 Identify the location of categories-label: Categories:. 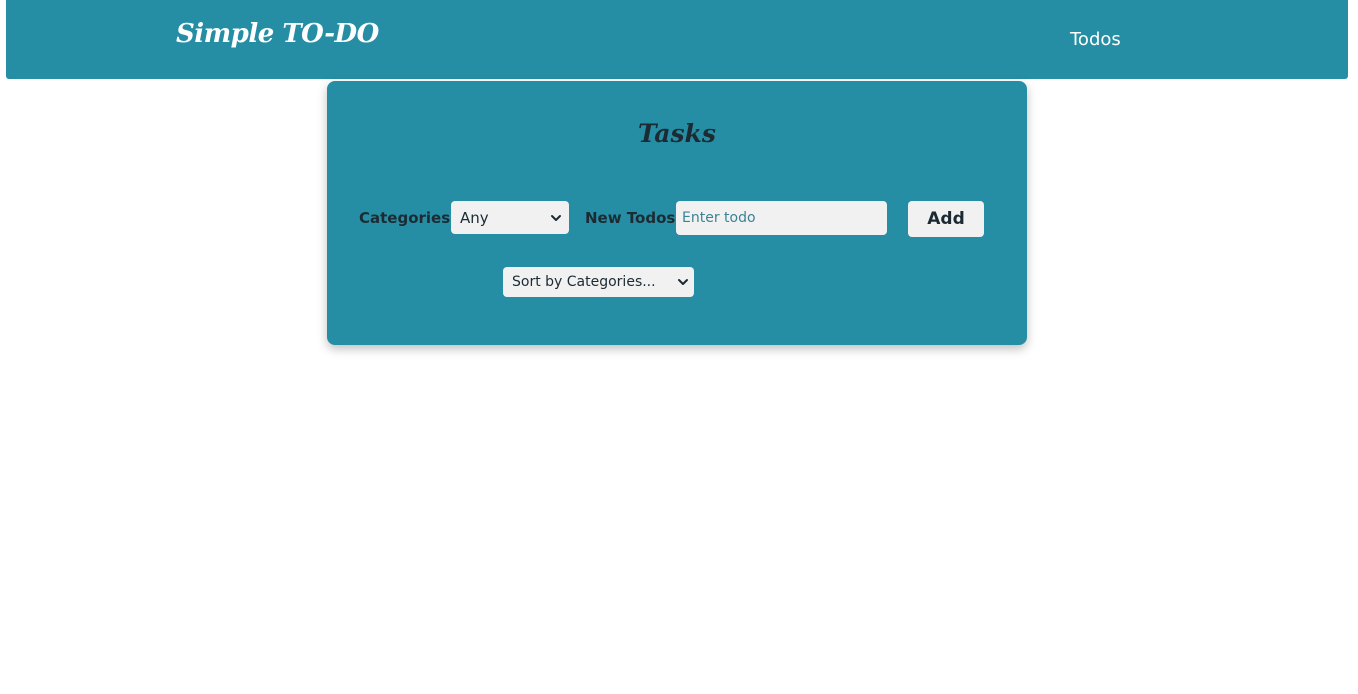
(408, 218).